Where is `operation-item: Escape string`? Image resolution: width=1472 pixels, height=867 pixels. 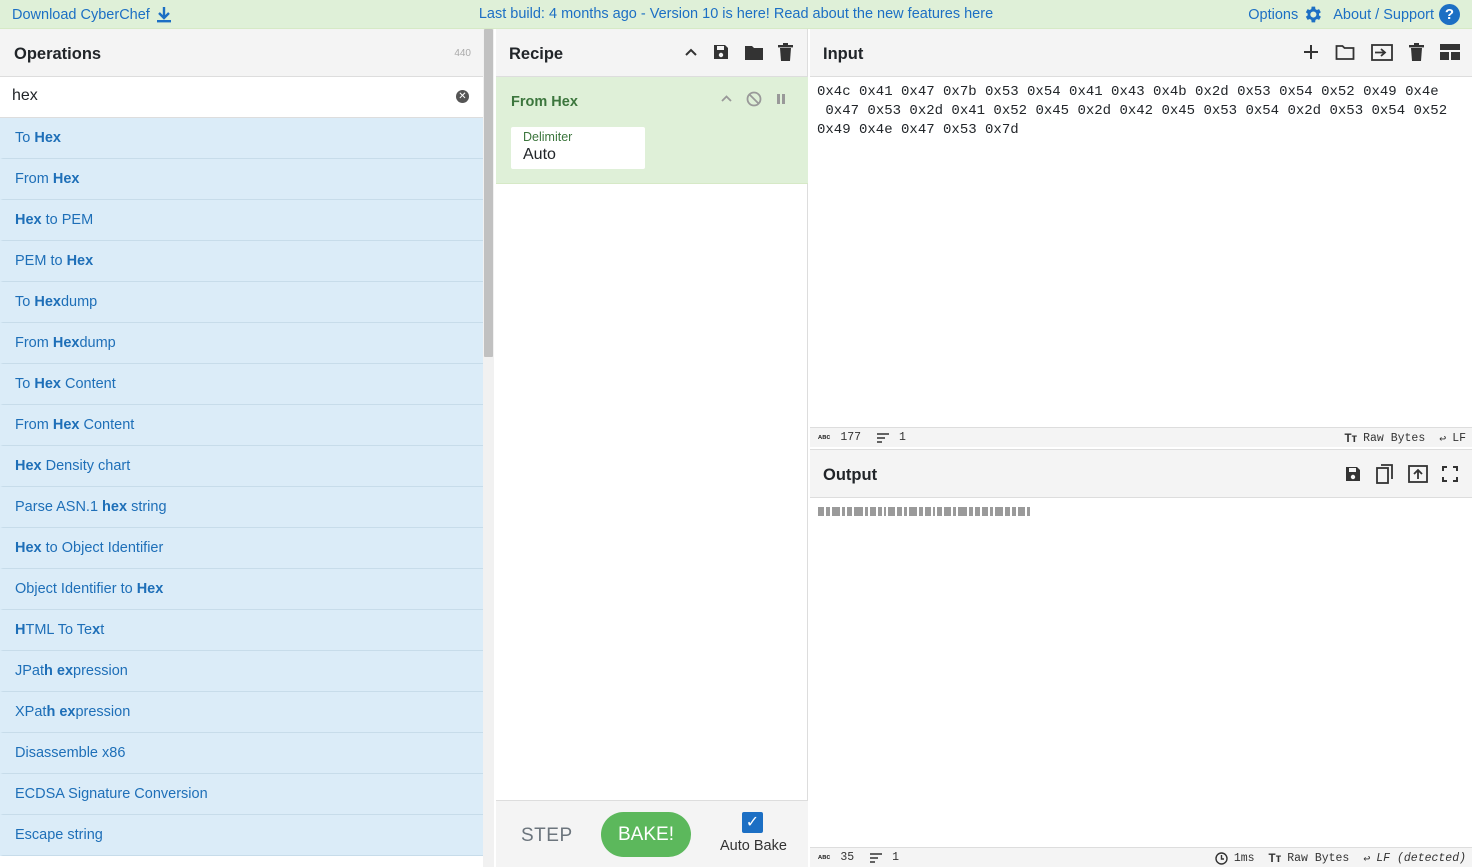 operation-item: Escape string is located at coordinates (241, 835).